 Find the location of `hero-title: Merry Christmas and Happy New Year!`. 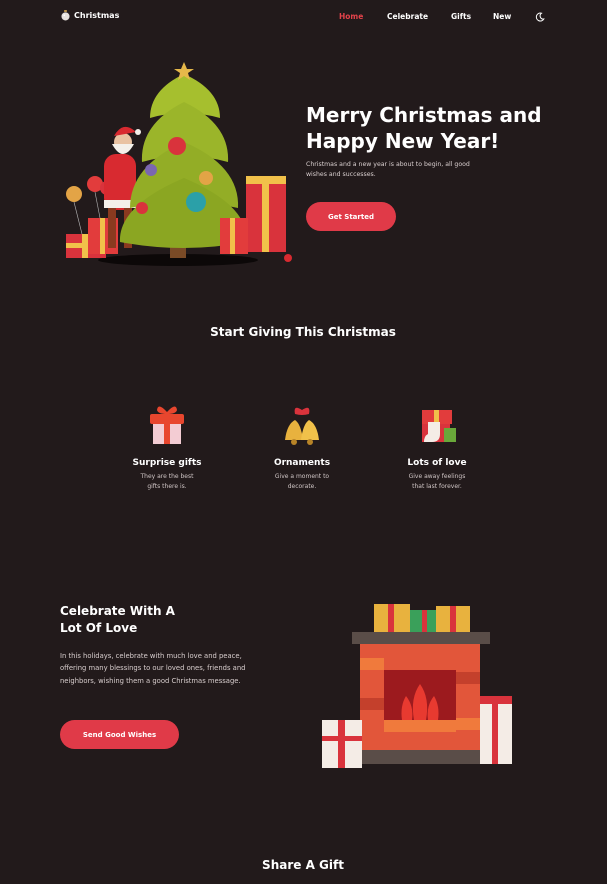

hero-title: Merry Christmas and Happy New Year! is located at coordinates (424, 128).